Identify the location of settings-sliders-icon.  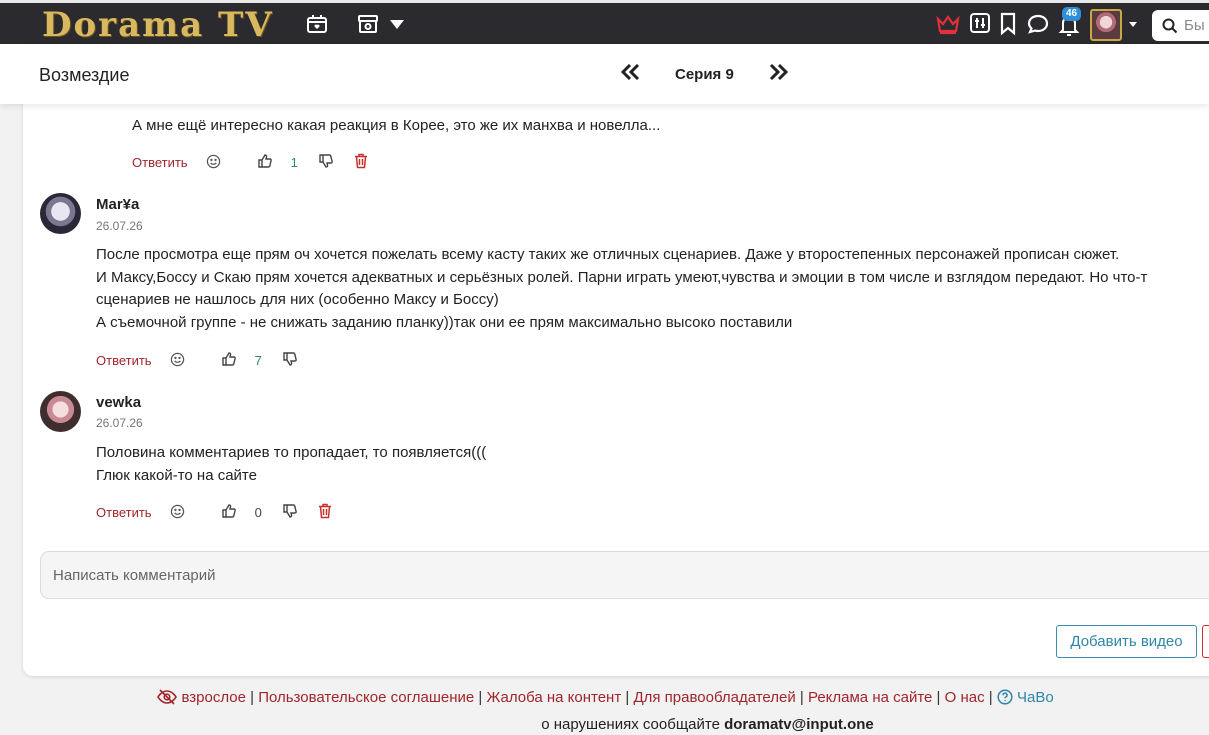
(980, 23).